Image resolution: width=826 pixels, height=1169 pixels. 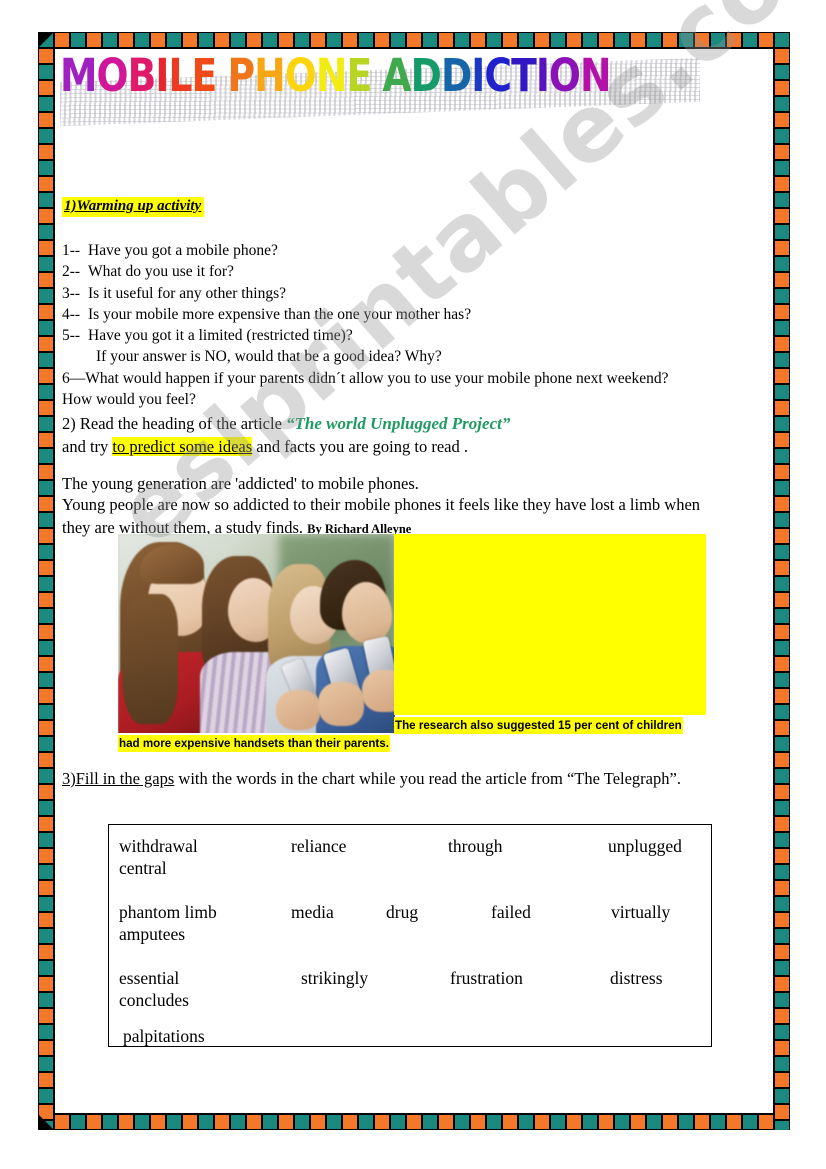 I want to click on article-title-inline: “The world Unplugged Project”, so click(x=398, y=423).